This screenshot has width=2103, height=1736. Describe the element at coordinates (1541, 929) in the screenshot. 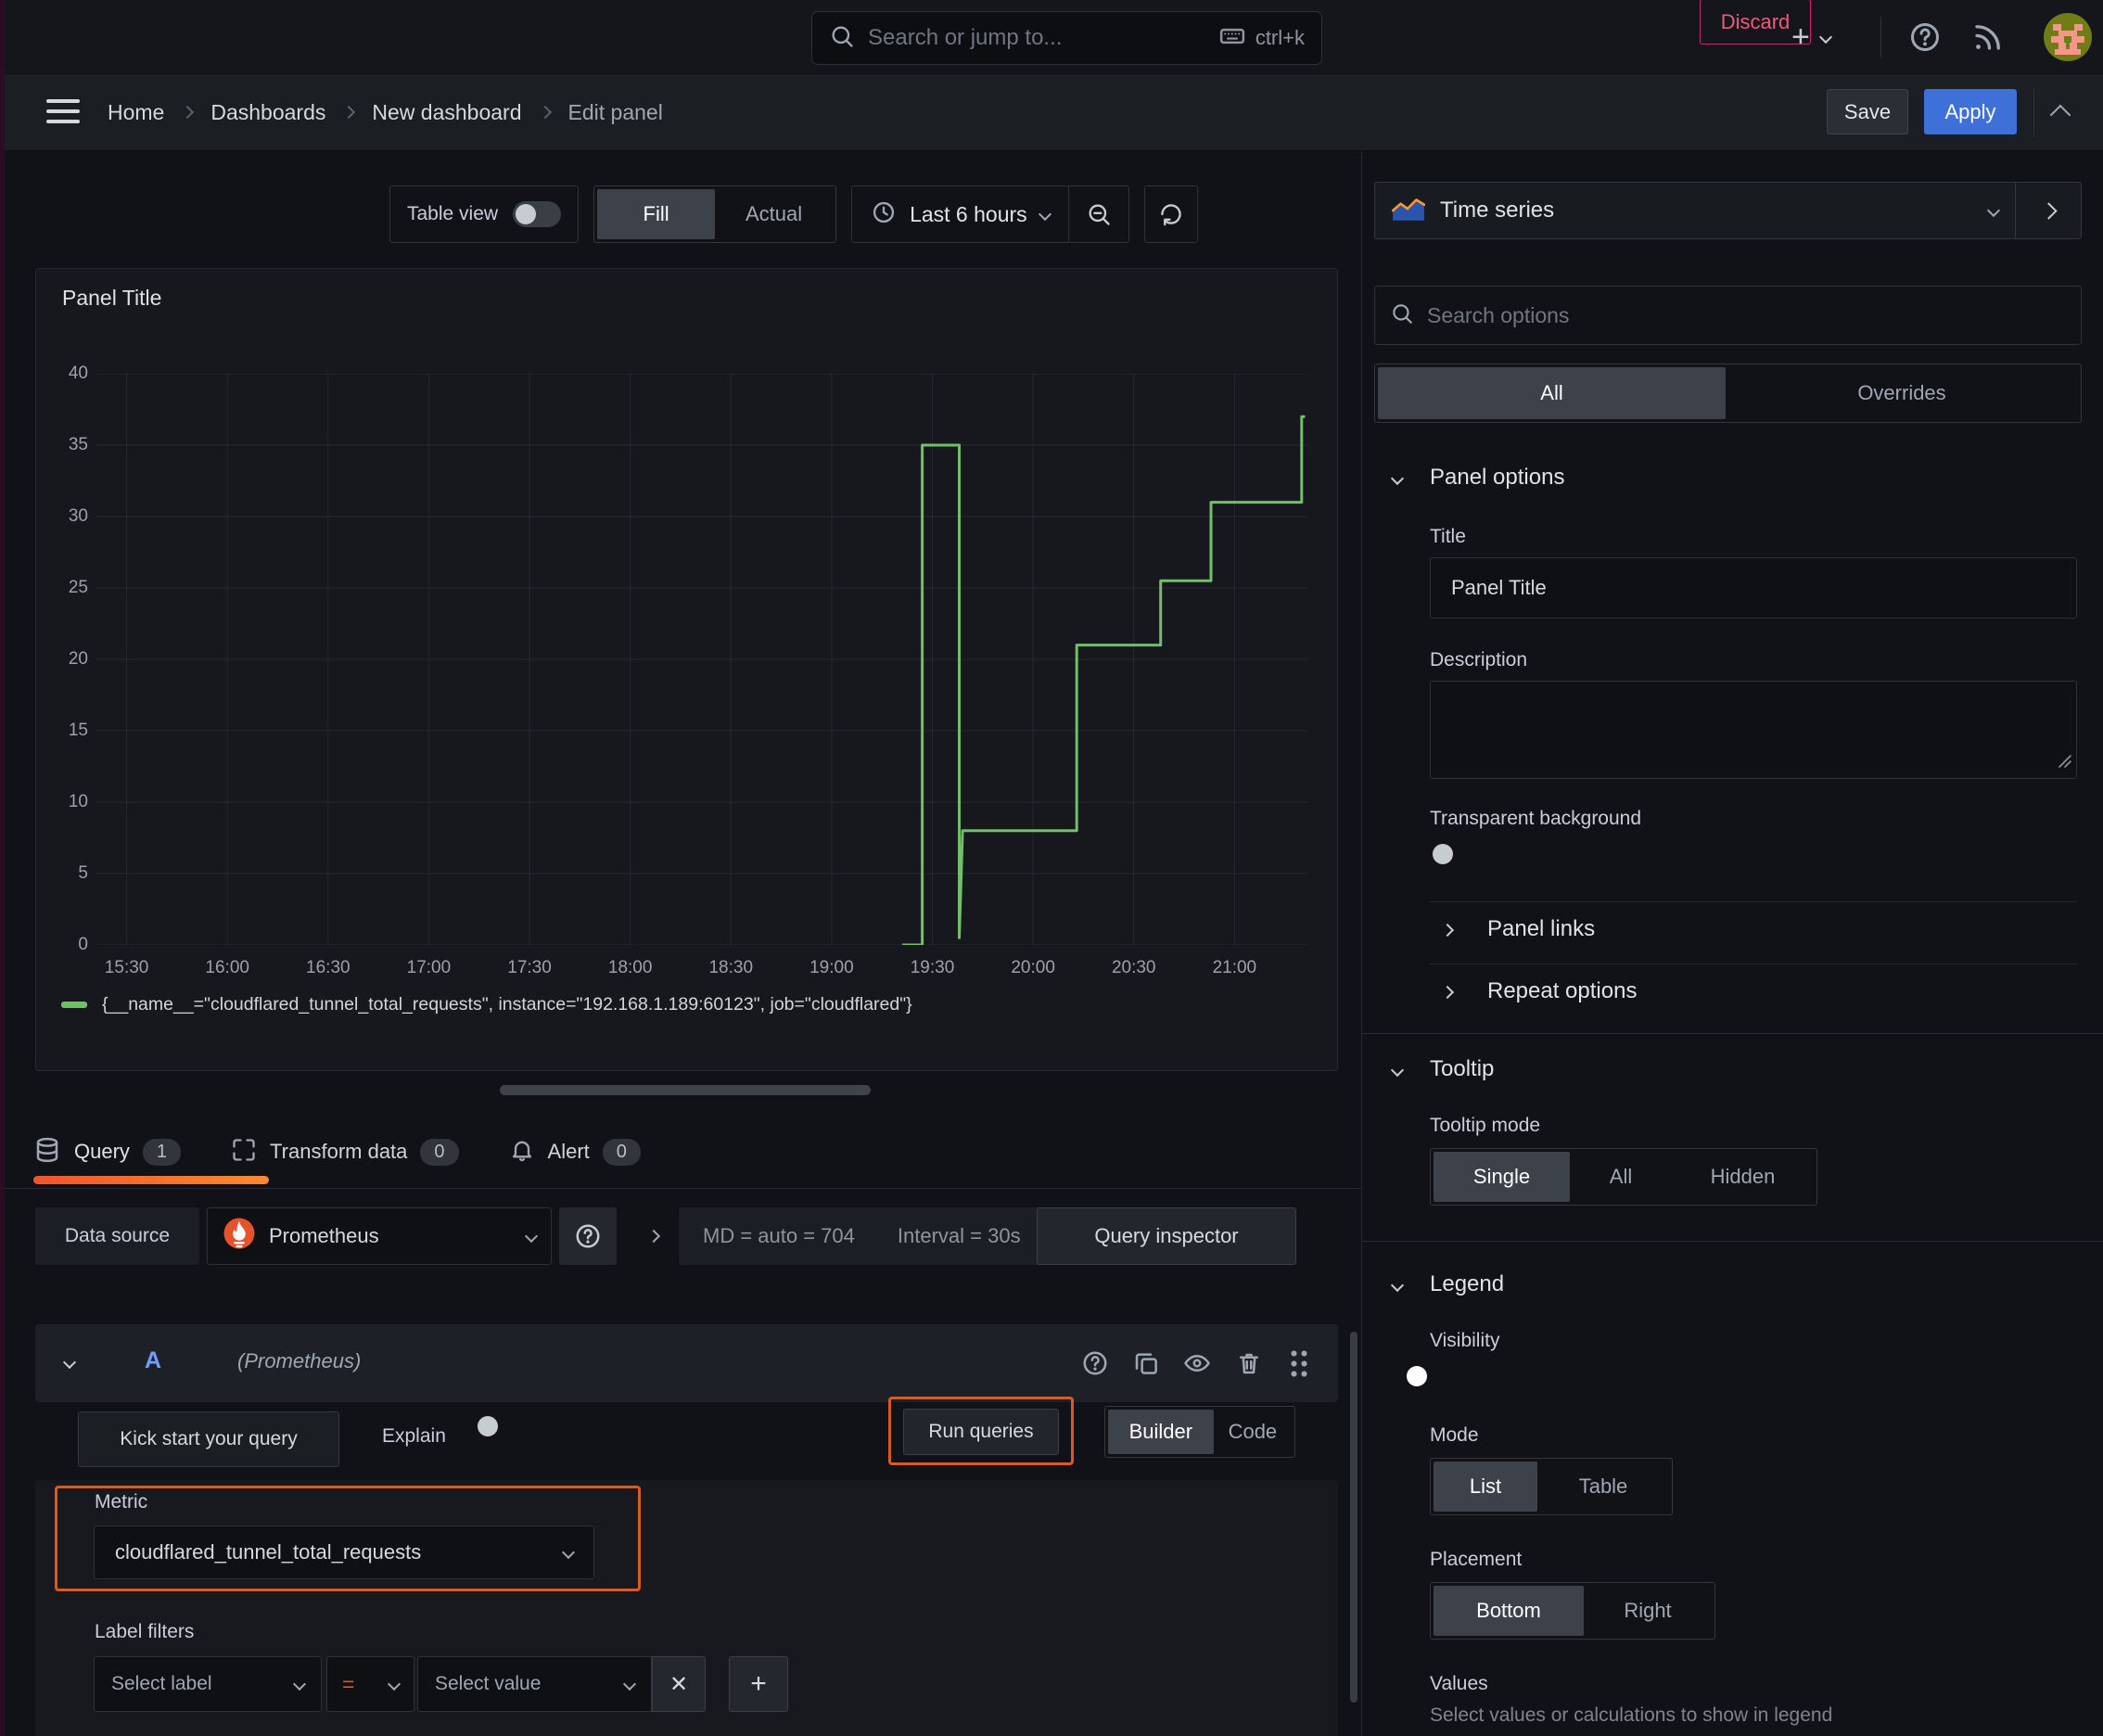

I see `panel-links-header: Panel links` at that location.